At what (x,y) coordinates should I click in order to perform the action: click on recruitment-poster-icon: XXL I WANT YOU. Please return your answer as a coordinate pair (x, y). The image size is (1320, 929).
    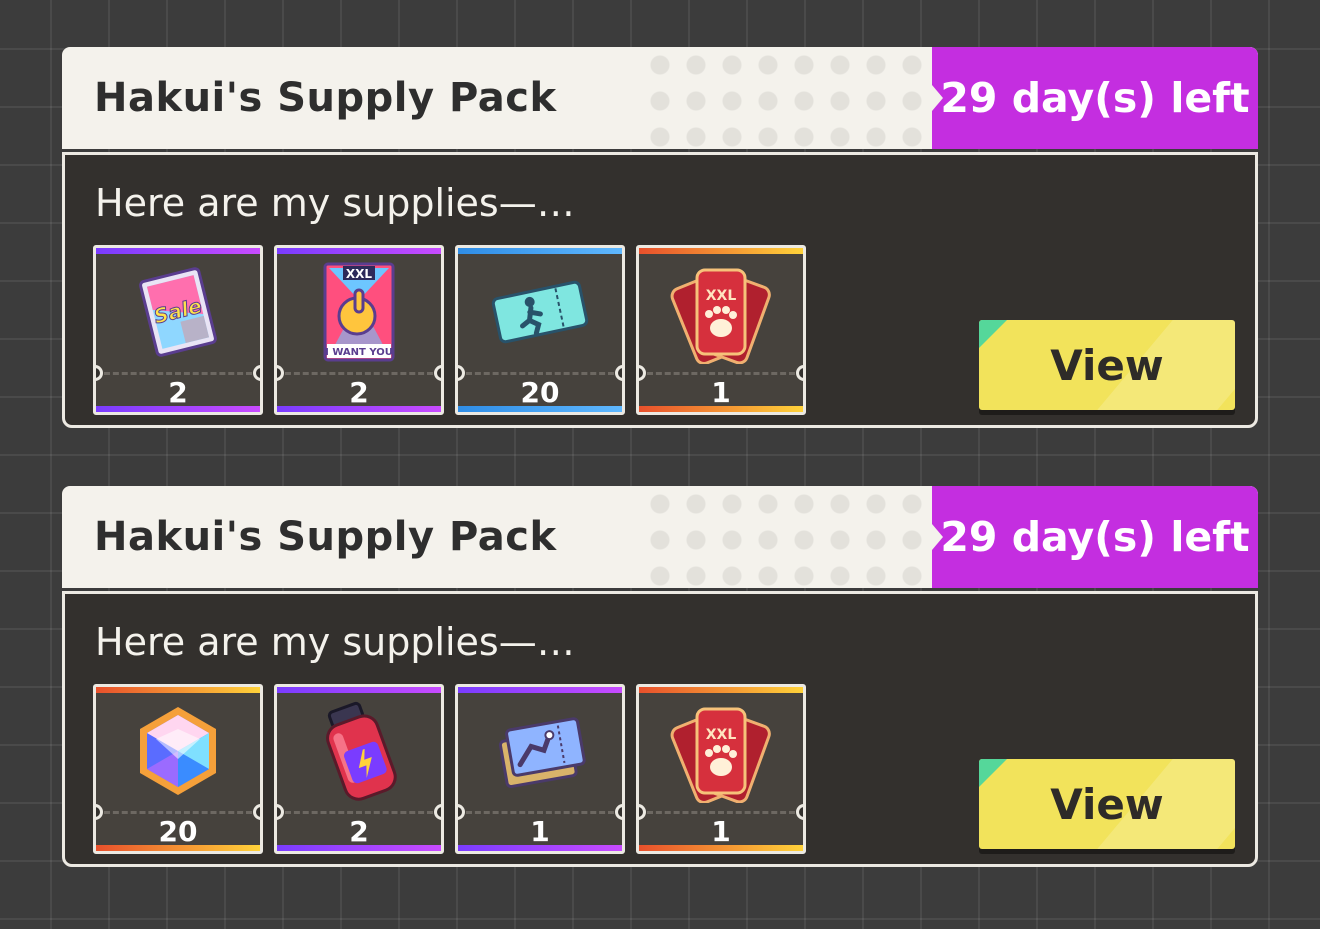
    Looking at the image, I should click on (359, 312).